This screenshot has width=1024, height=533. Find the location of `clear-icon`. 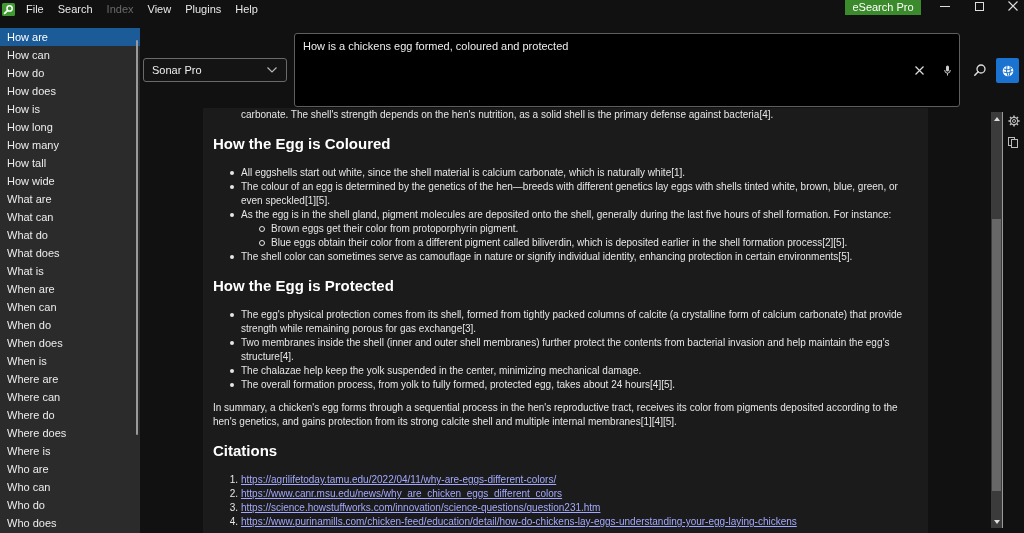

clear-icon is located at coordinates (919, 70).